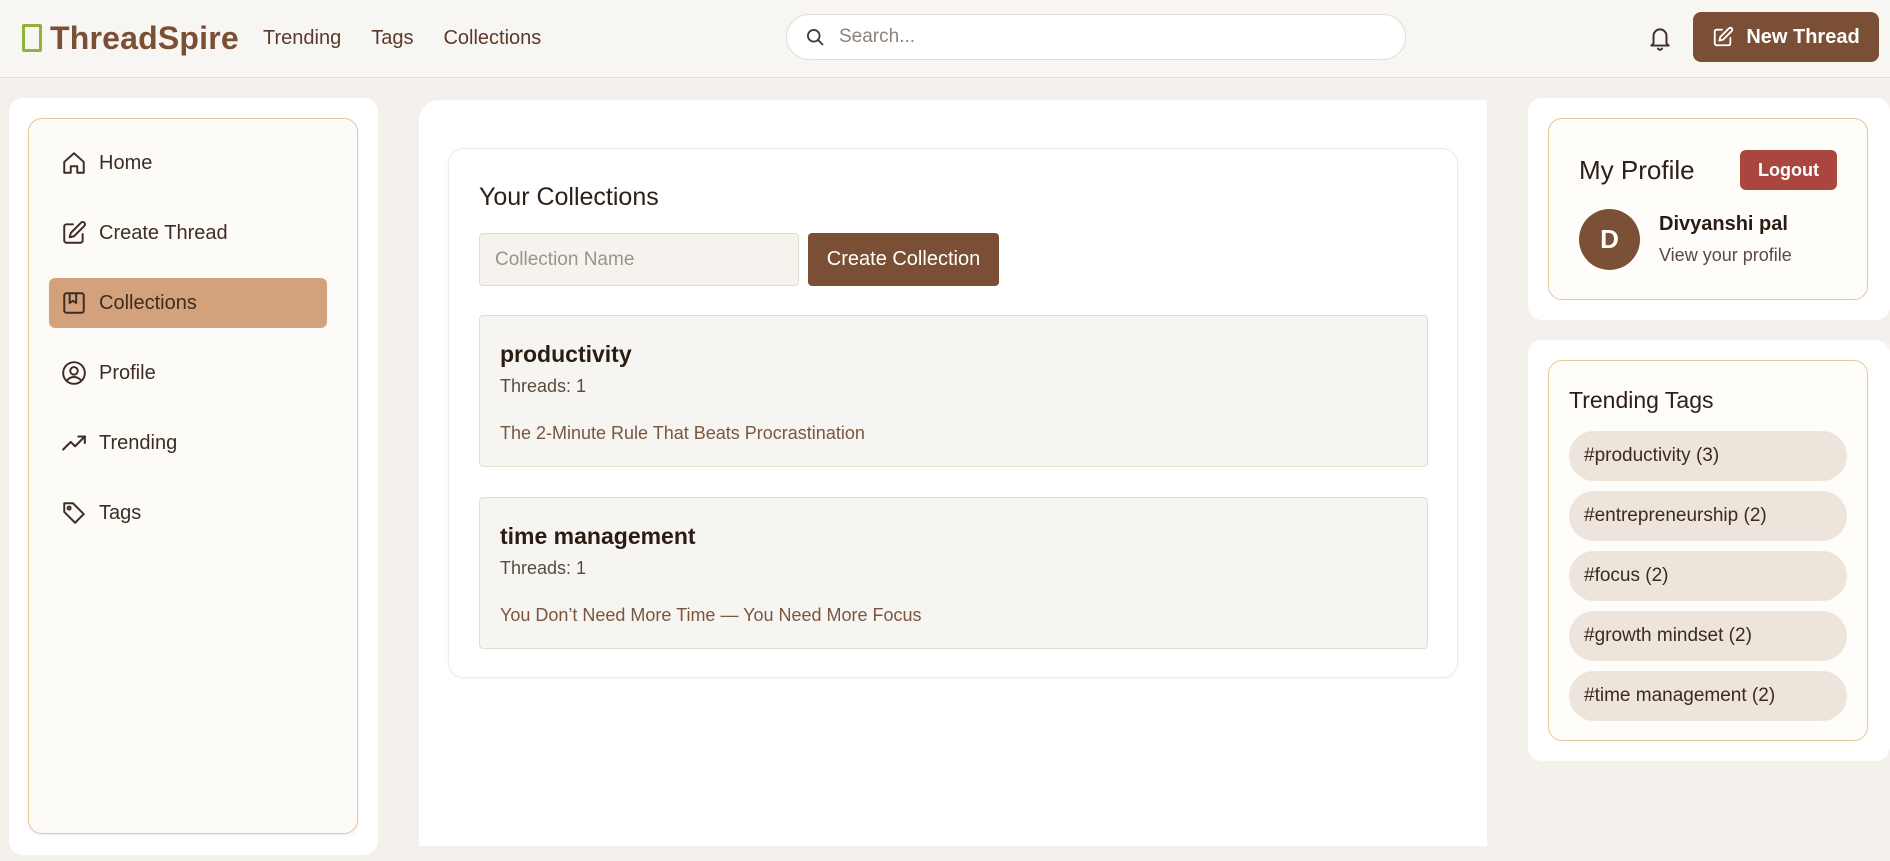  Describe the element at coordinates (1788, 170) in the screenshot. I see `logout-button: Logout` at that location.